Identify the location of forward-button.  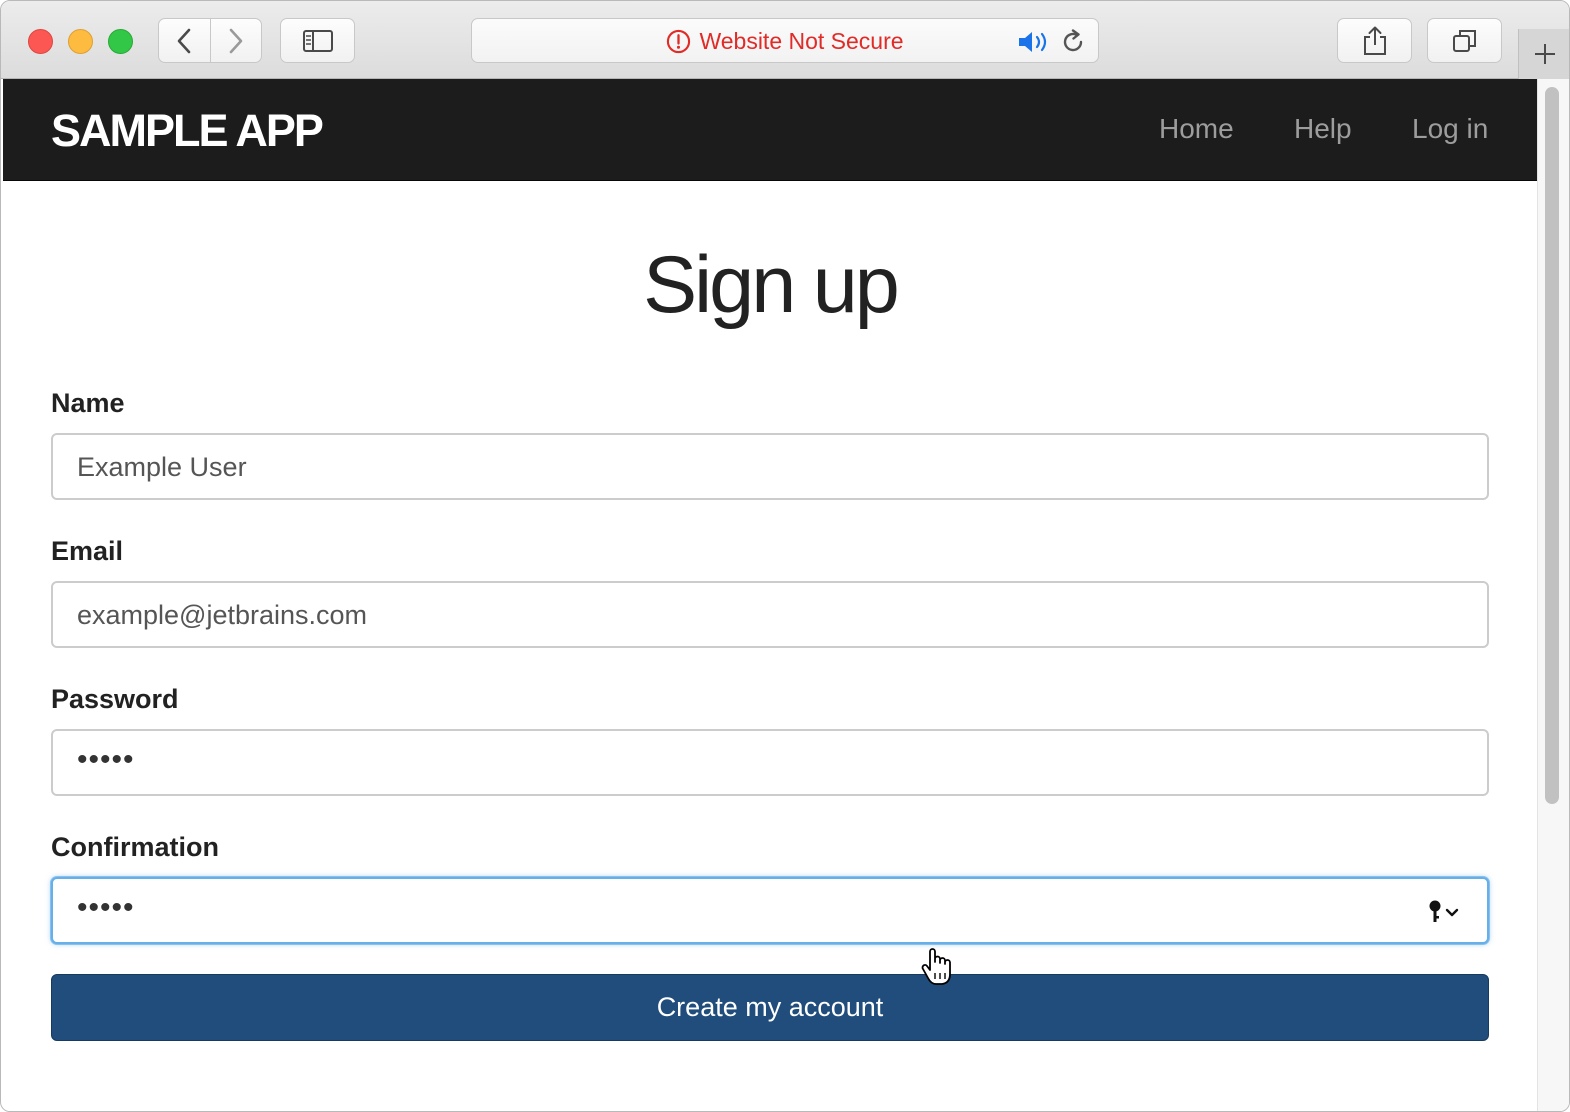
(235, 40).